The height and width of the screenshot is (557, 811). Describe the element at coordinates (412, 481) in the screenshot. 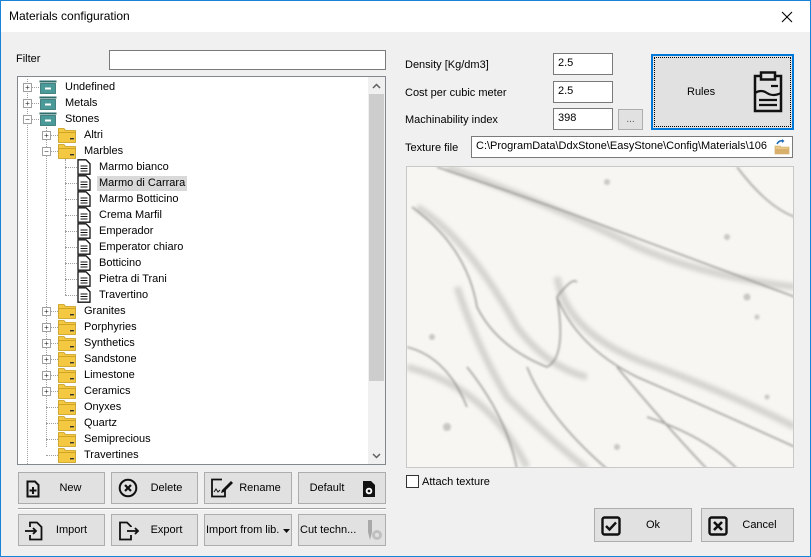

I see `attach-texture-checkbox` at that location.